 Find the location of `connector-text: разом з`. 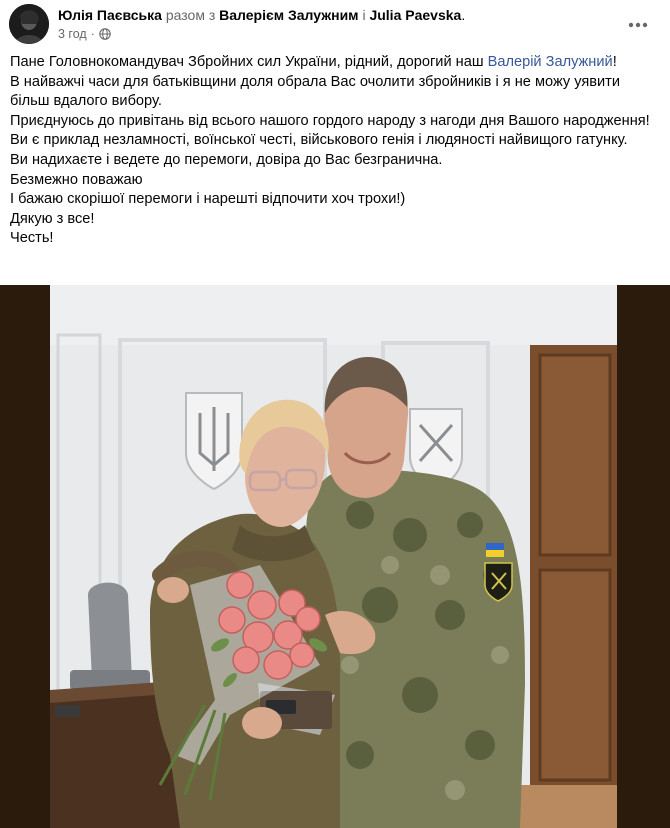

connector-text: разом з is located at coordinates (190, 15).